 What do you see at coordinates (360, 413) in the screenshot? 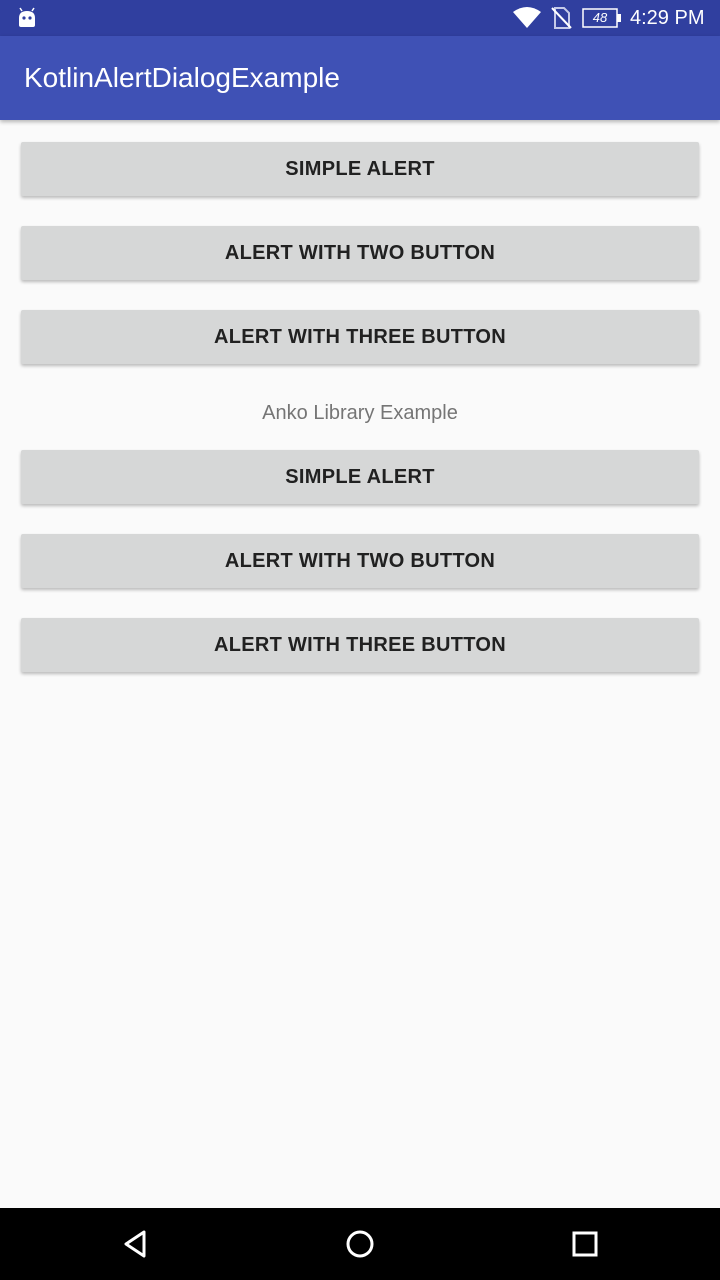
I see `anko-section-label: Anko Library Example` at bounding box center [360, 413].